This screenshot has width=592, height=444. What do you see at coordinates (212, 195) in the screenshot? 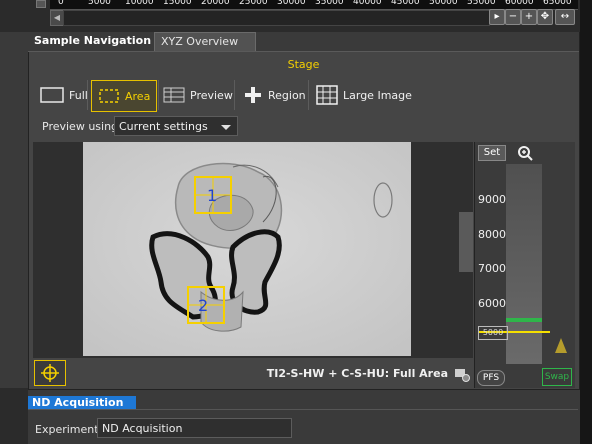
I see `marker-1-label: 1` at bounding box center [212, 195].